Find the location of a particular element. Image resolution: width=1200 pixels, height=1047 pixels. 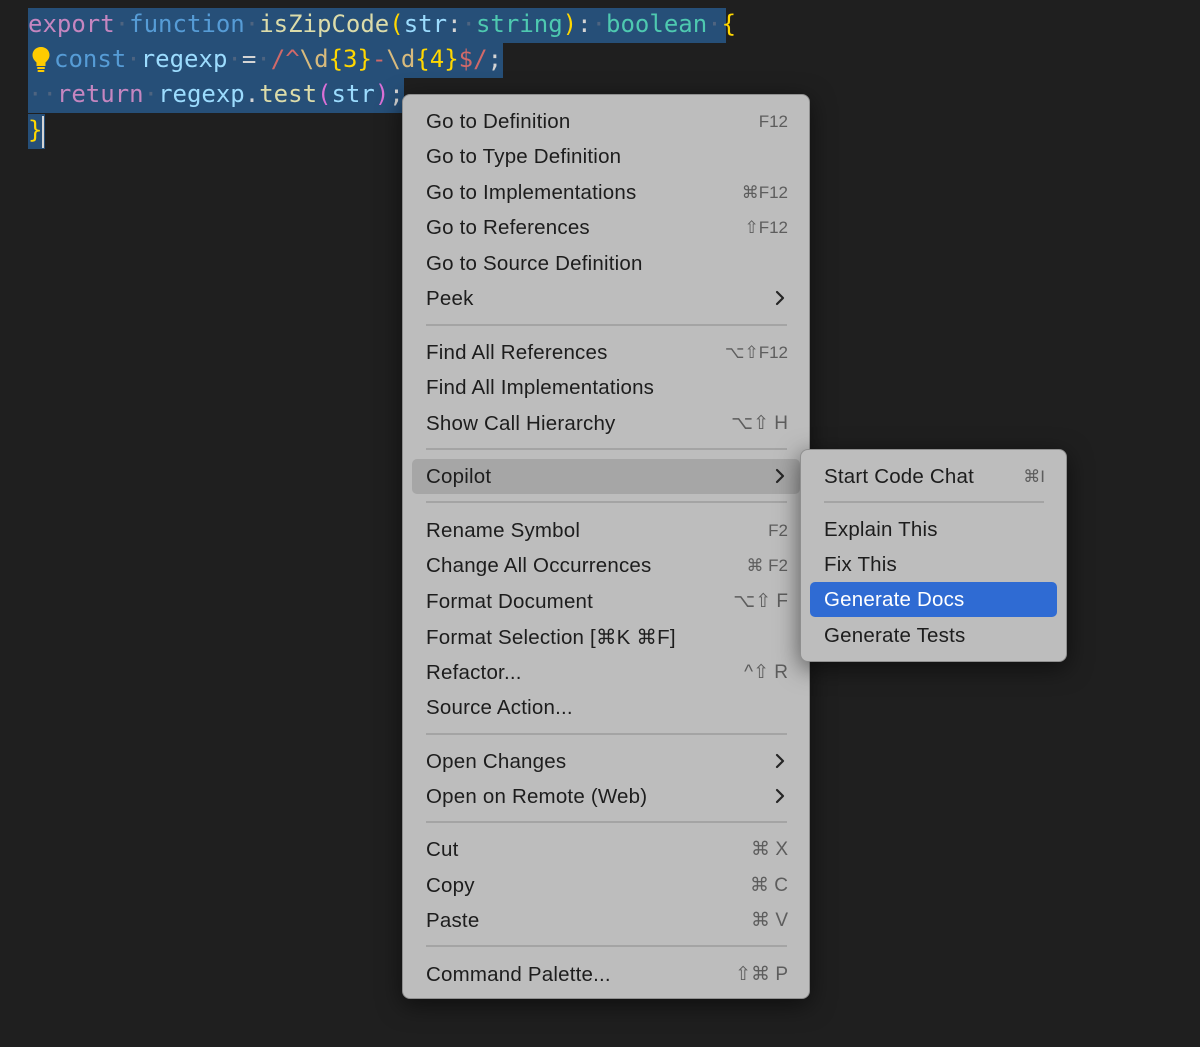

menu-item-start-code-chat: Start Code Chat ⌘I is located at coordinates (933, 476).